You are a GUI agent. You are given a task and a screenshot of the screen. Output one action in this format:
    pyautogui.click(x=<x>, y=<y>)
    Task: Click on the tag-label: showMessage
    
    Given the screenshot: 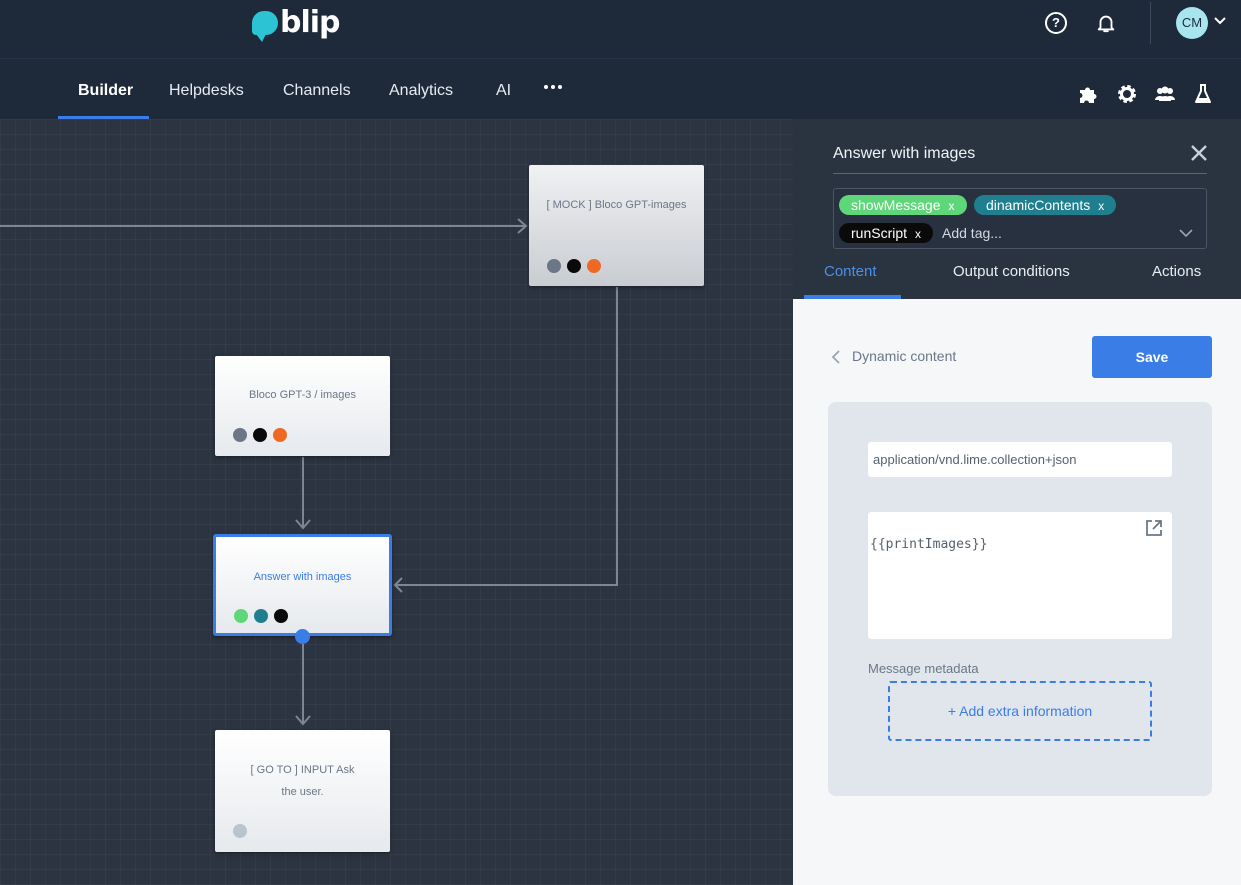 What is the action you would take?
    pyautogui.click(x=896, y=205)
    